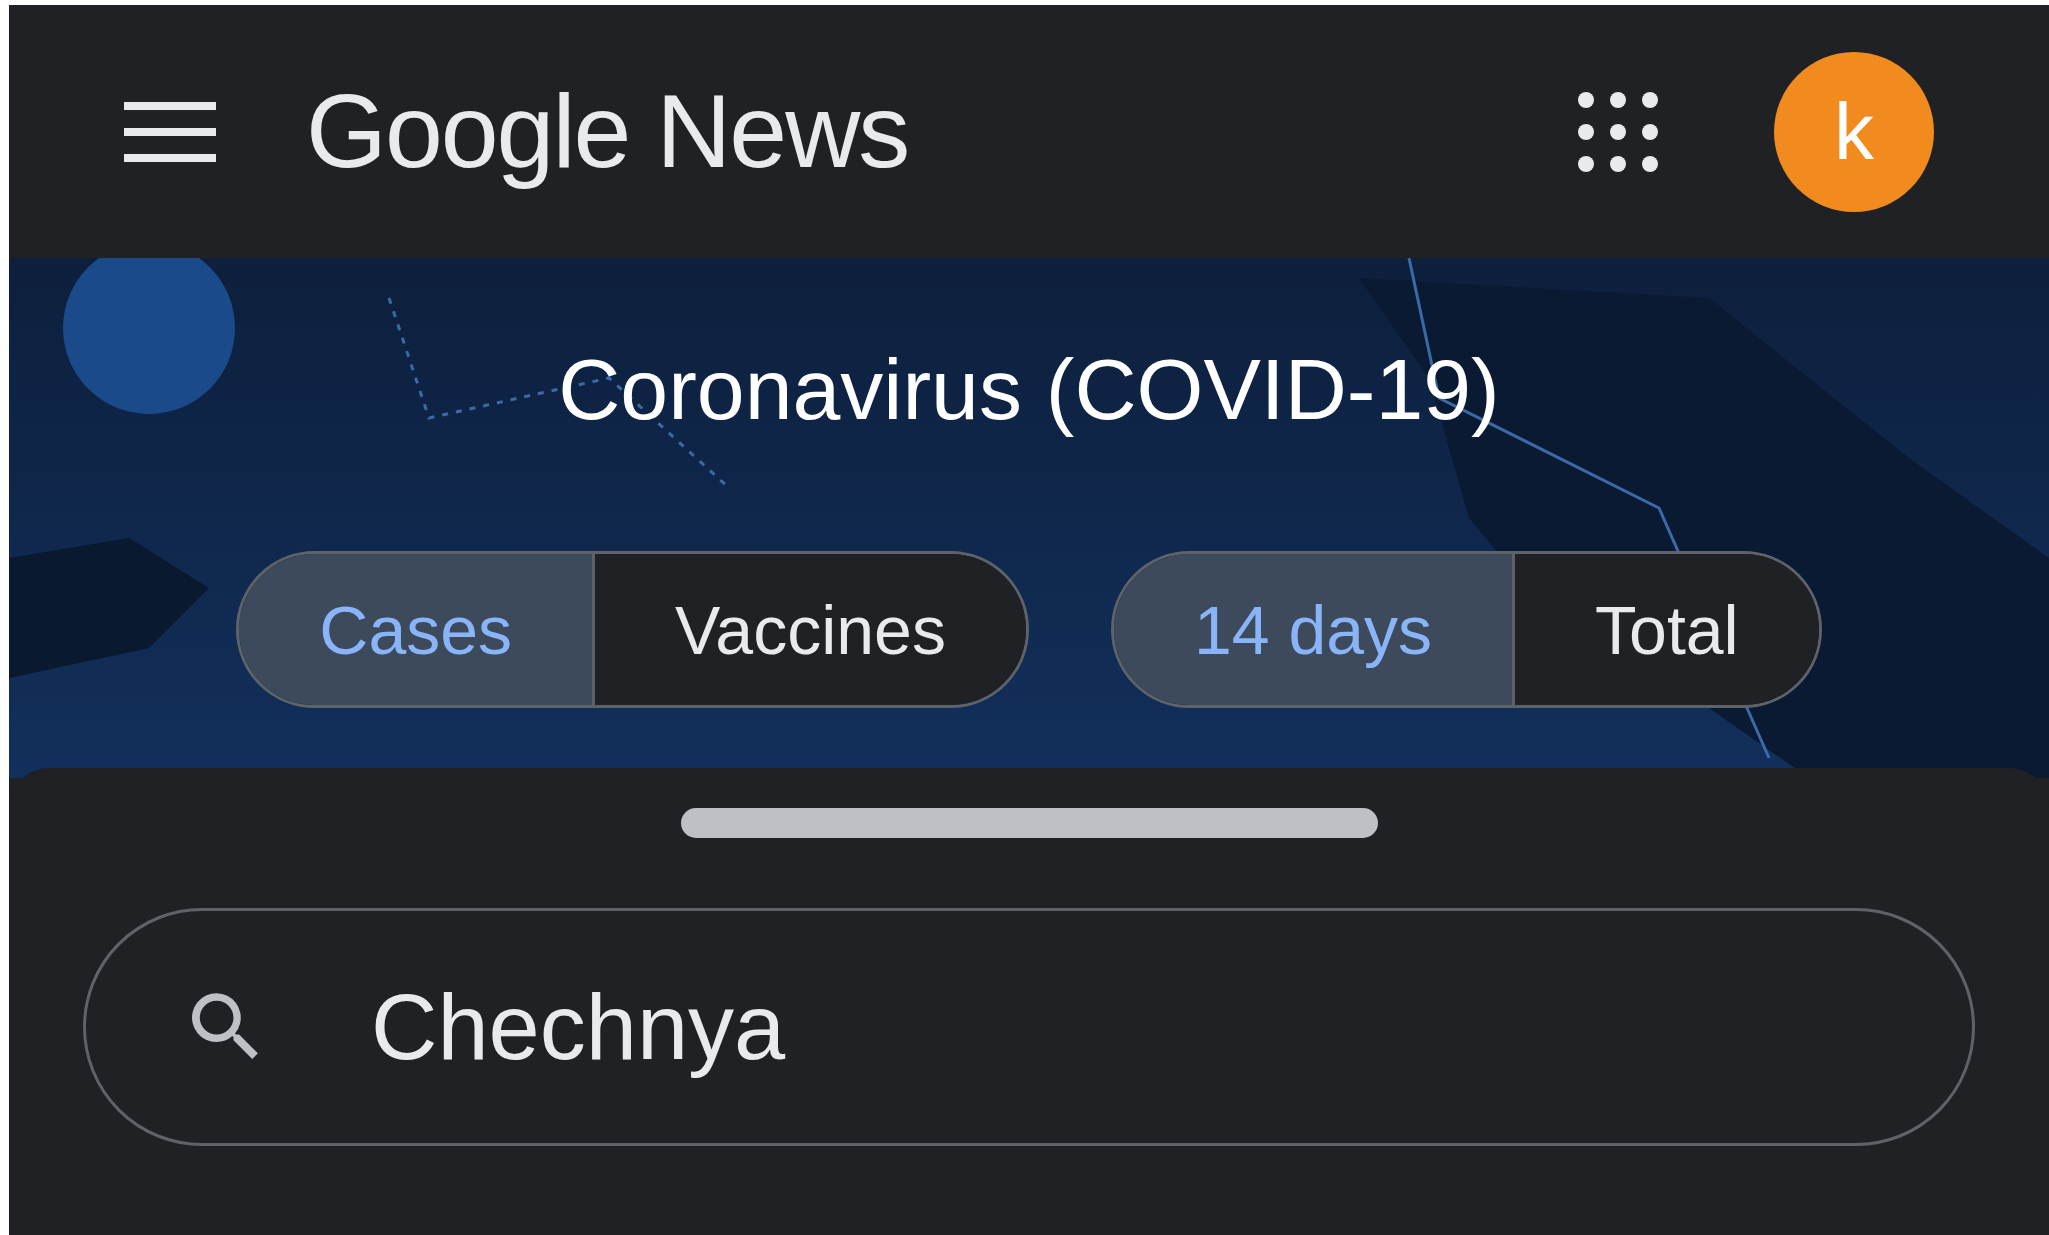  Describe the element at coordinates (416, 630) in the screenshot. I see `toggle-option: Cases` at that location.